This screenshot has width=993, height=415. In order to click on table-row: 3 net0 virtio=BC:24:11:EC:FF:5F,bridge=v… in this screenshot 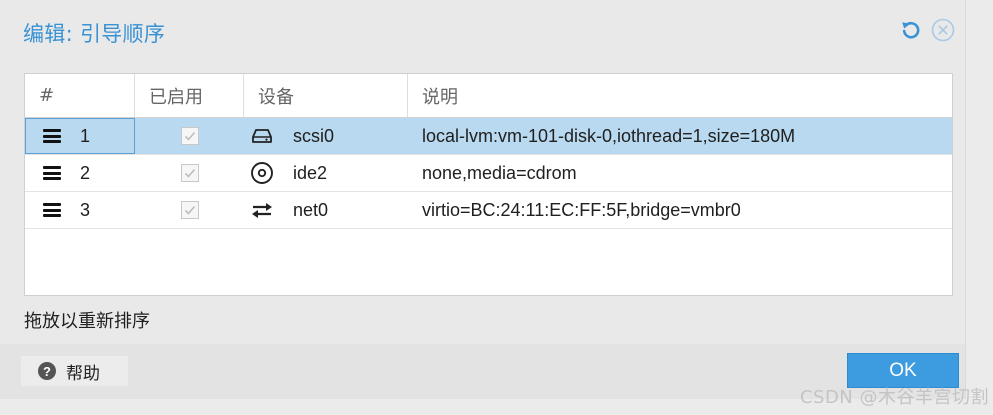, I will do `click(488, 210)`.